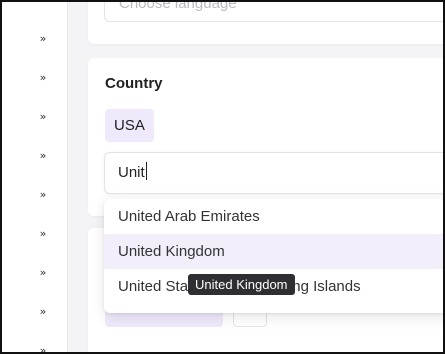  I want to click on option-united-kingdom: United Kingdom, so click(273, 251).